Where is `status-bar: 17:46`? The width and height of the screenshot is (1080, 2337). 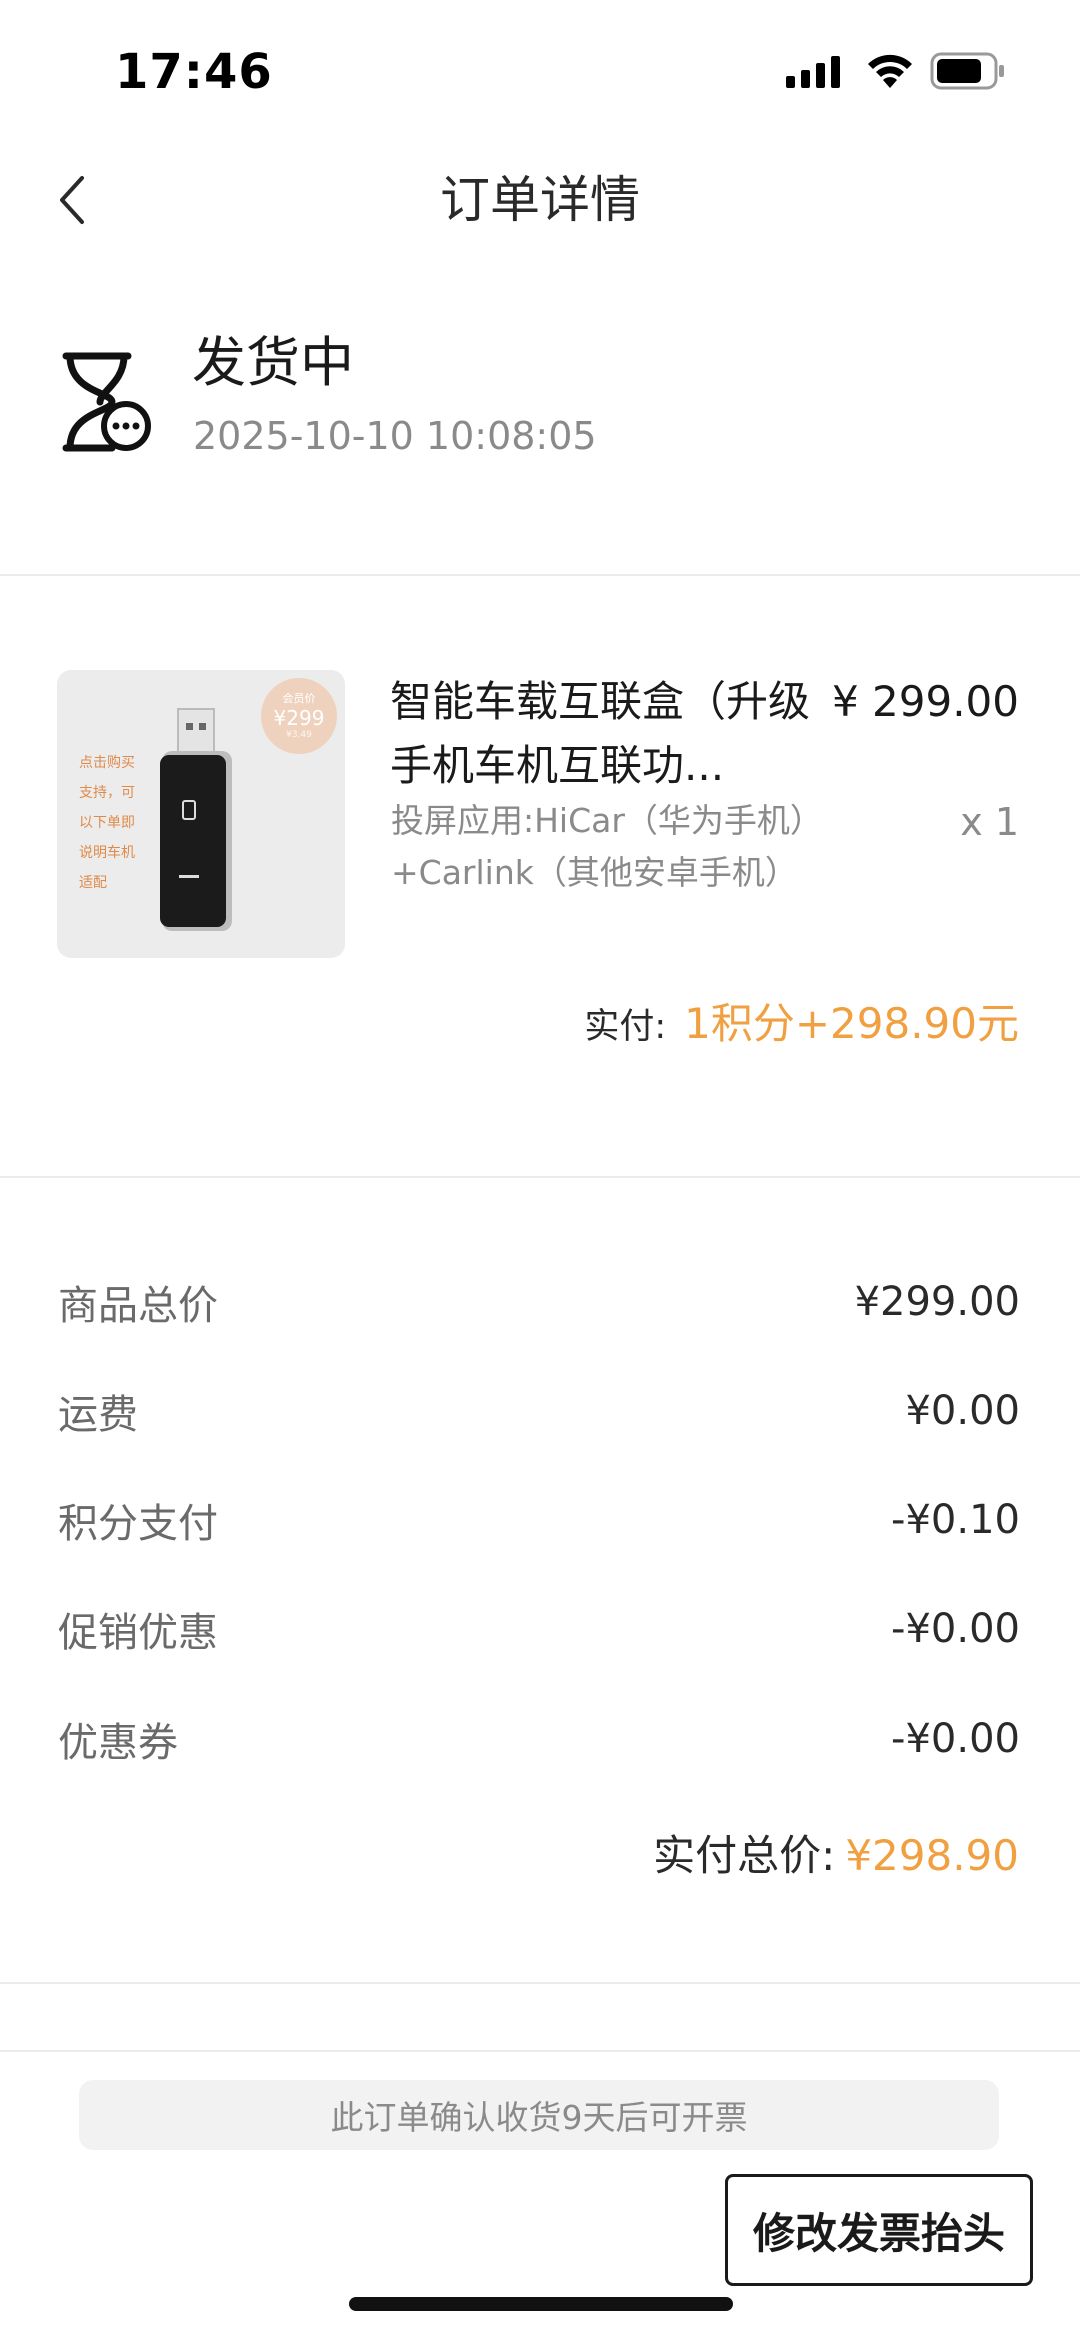
status-bar: 17:46 is located at coordinates (540, 70).